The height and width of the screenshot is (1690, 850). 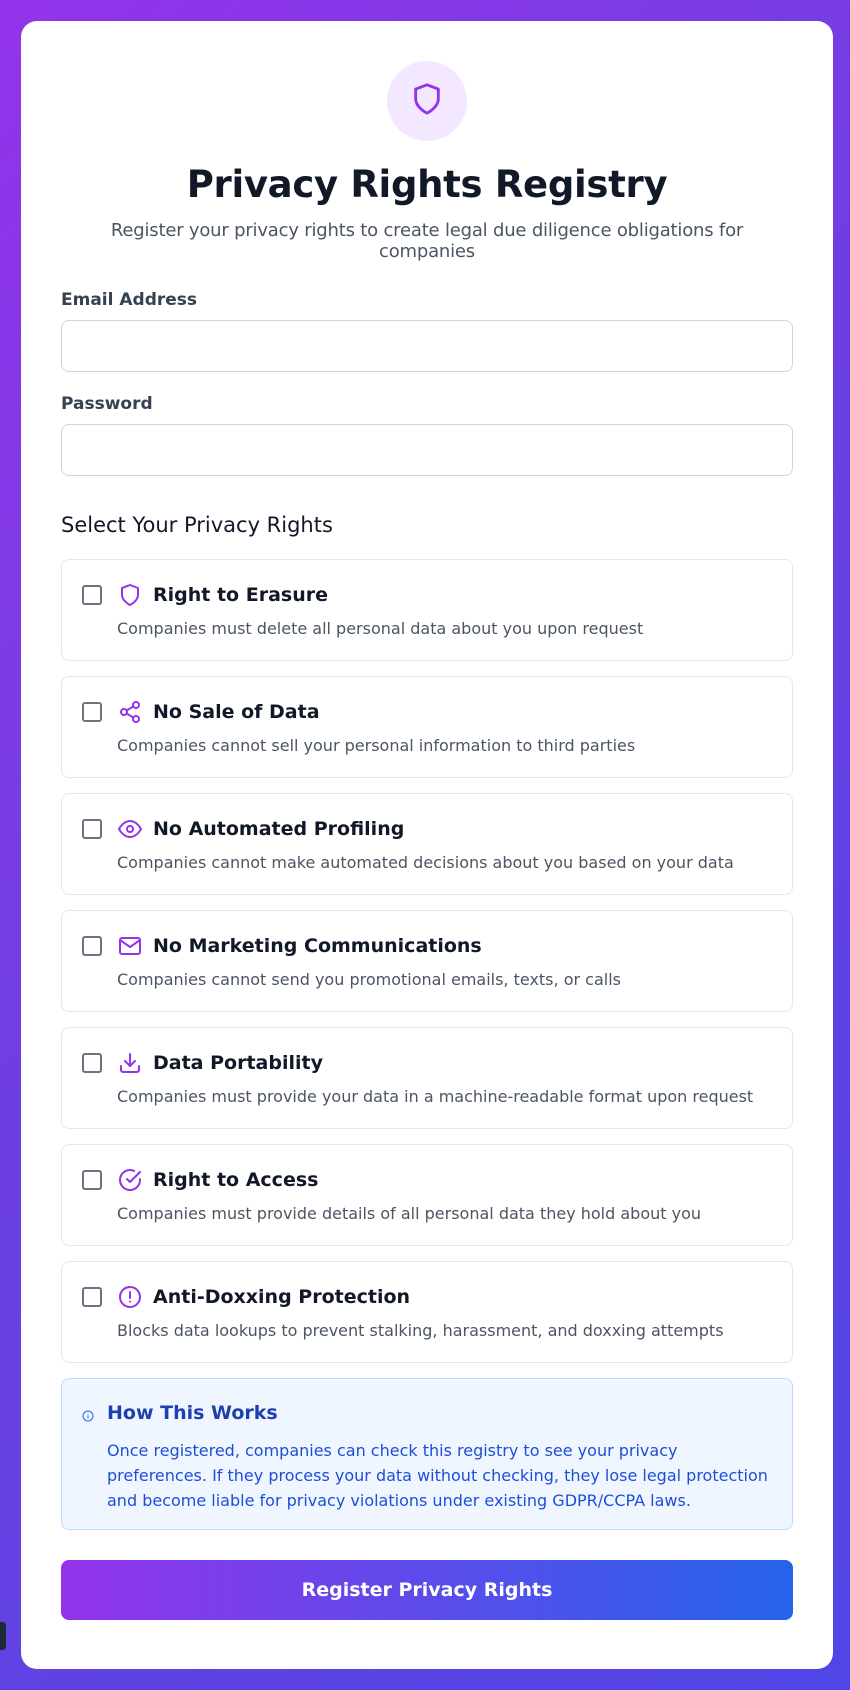 What do you see at coordinates (192, 1413) in the screenshot?
I see `info-title: How This Works` at bounding box center [192, 1413].